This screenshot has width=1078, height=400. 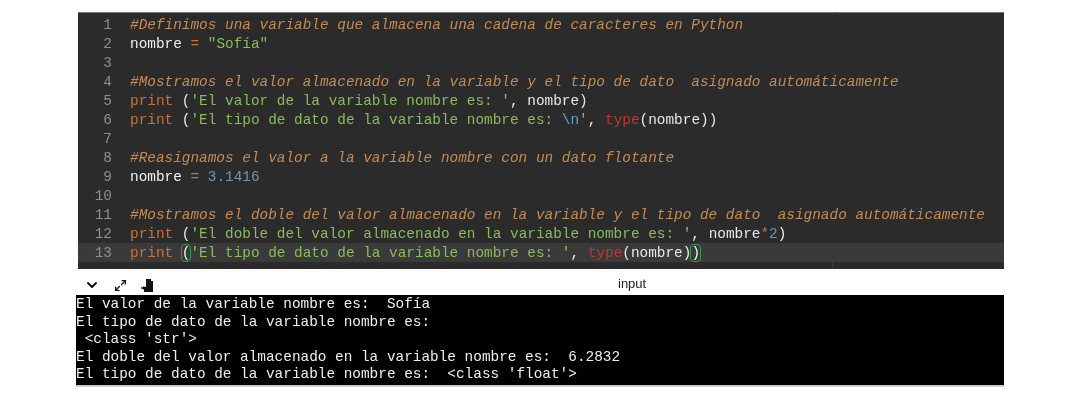 What do you see at coordinates (557, 214) in the screenshot?
I see `code-line: #Mostramos el doble del valor almacenado en la variable y el tipo de dato asignado automáticamente` at bounding box center [557, 214].